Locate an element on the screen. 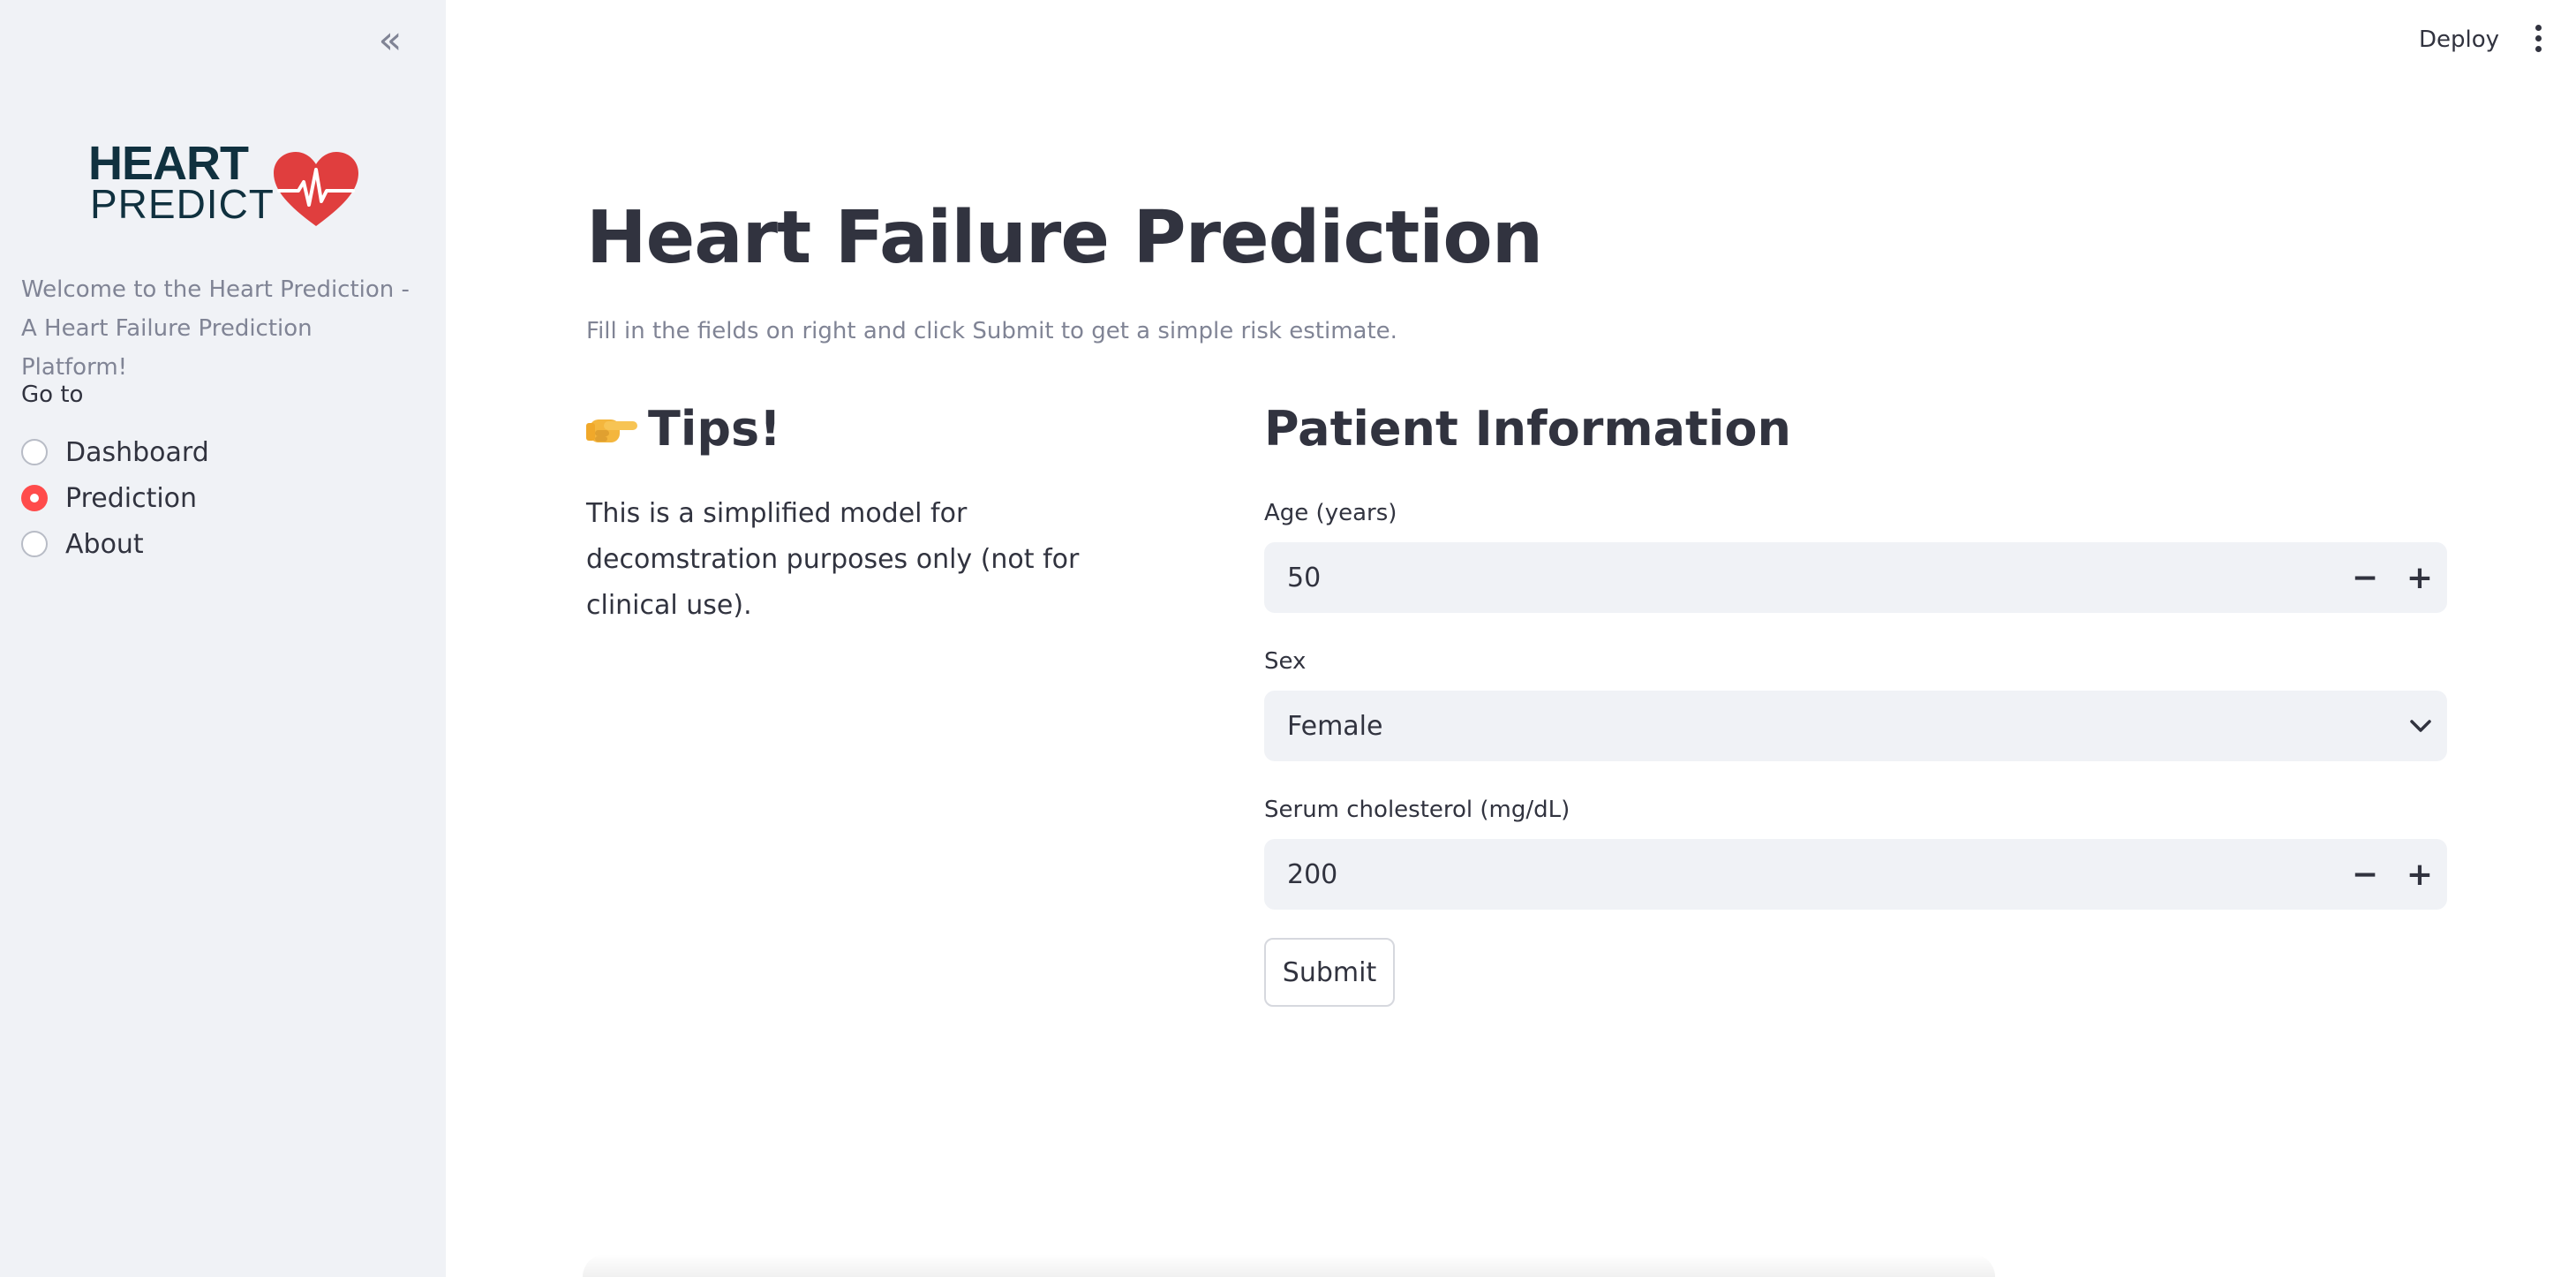 This screenshot has width=2576, height=1277. logo-text-heart: HEART is located at coordinates (169, 163).